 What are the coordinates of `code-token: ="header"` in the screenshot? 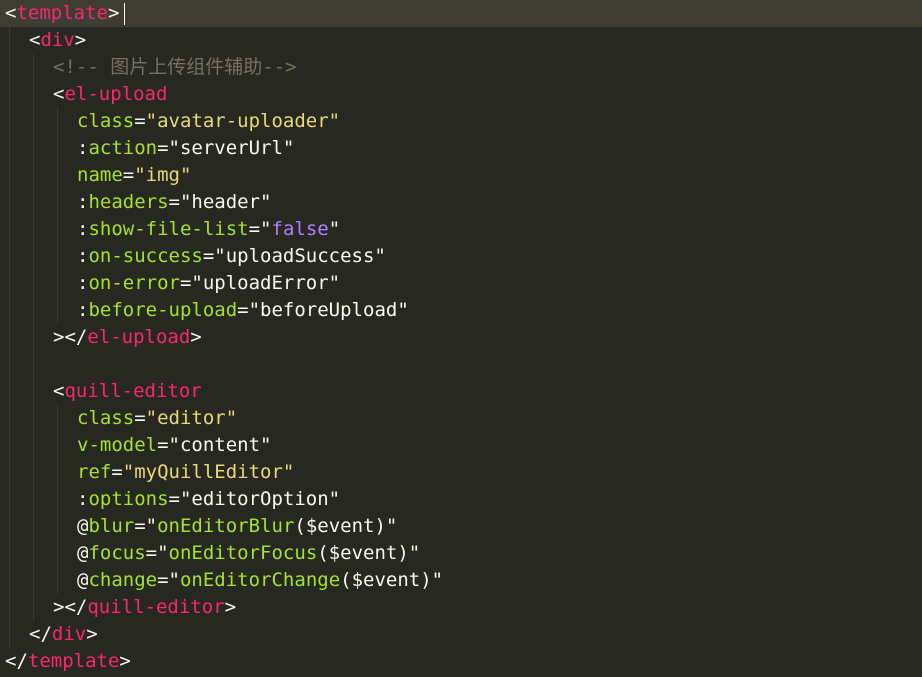 It's located at (220, 202).